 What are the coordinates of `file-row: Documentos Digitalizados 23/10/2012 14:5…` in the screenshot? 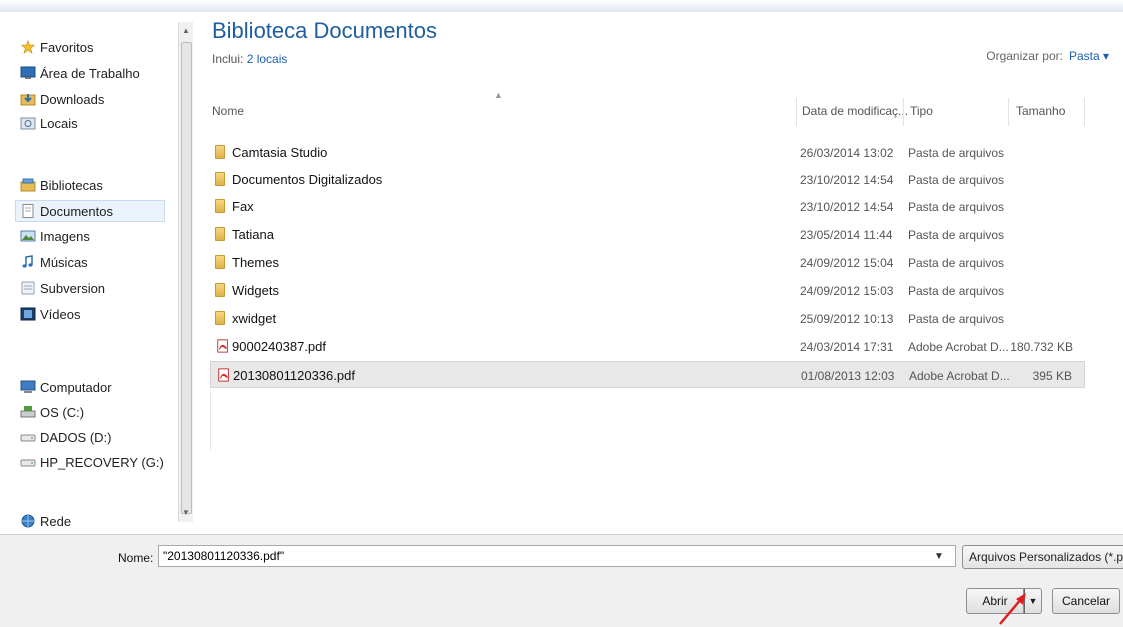 It's located at (647, 179).